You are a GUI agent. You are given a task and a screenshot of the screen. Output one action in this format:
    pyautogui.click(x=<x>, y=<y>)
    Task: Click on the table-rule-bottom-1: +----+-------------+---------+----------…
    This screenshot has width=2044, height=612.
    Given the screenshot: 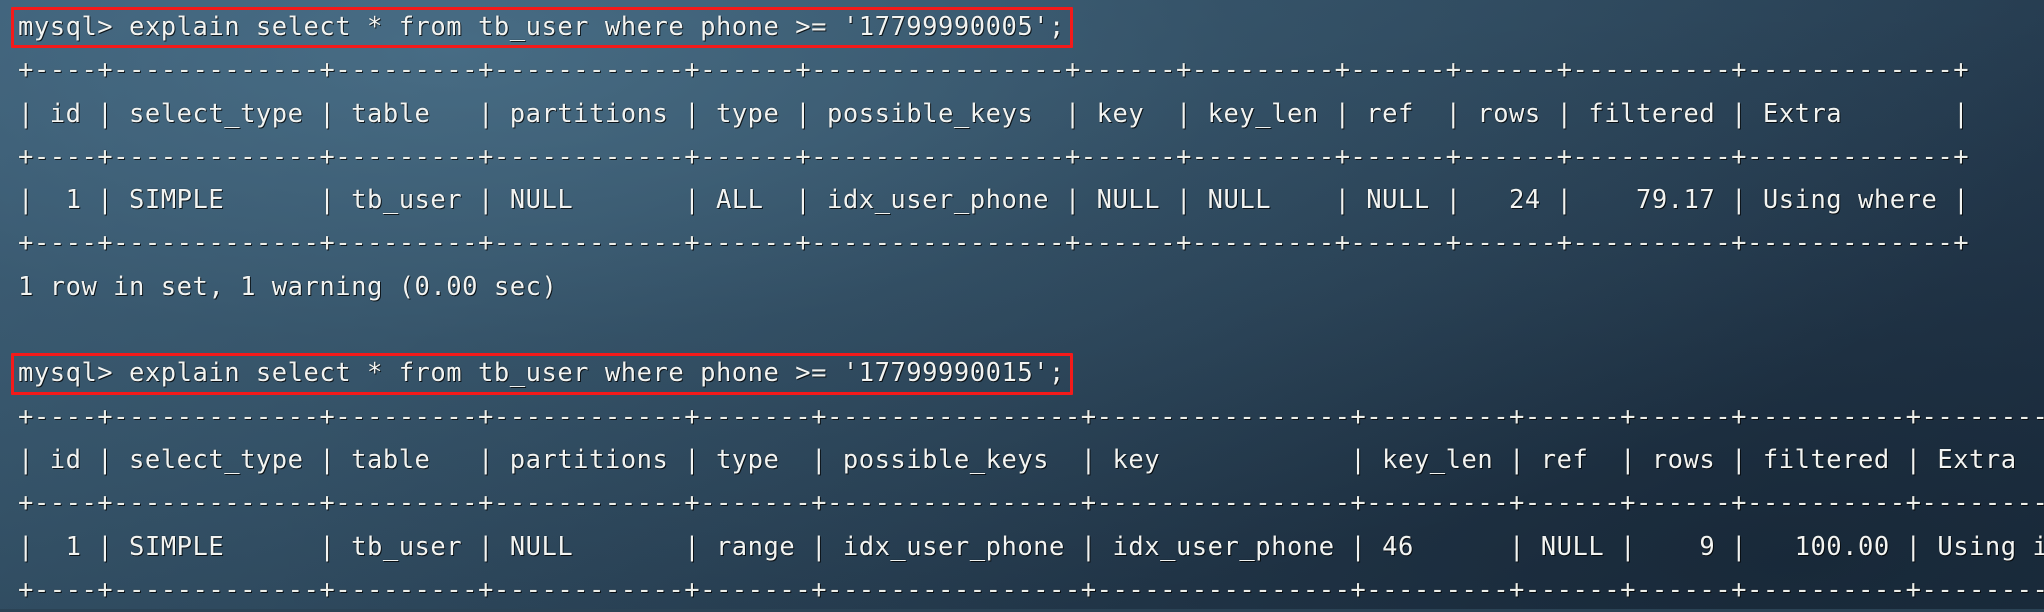 What is the action you would take?
    pyautogui.click(x=994, y=243)
    